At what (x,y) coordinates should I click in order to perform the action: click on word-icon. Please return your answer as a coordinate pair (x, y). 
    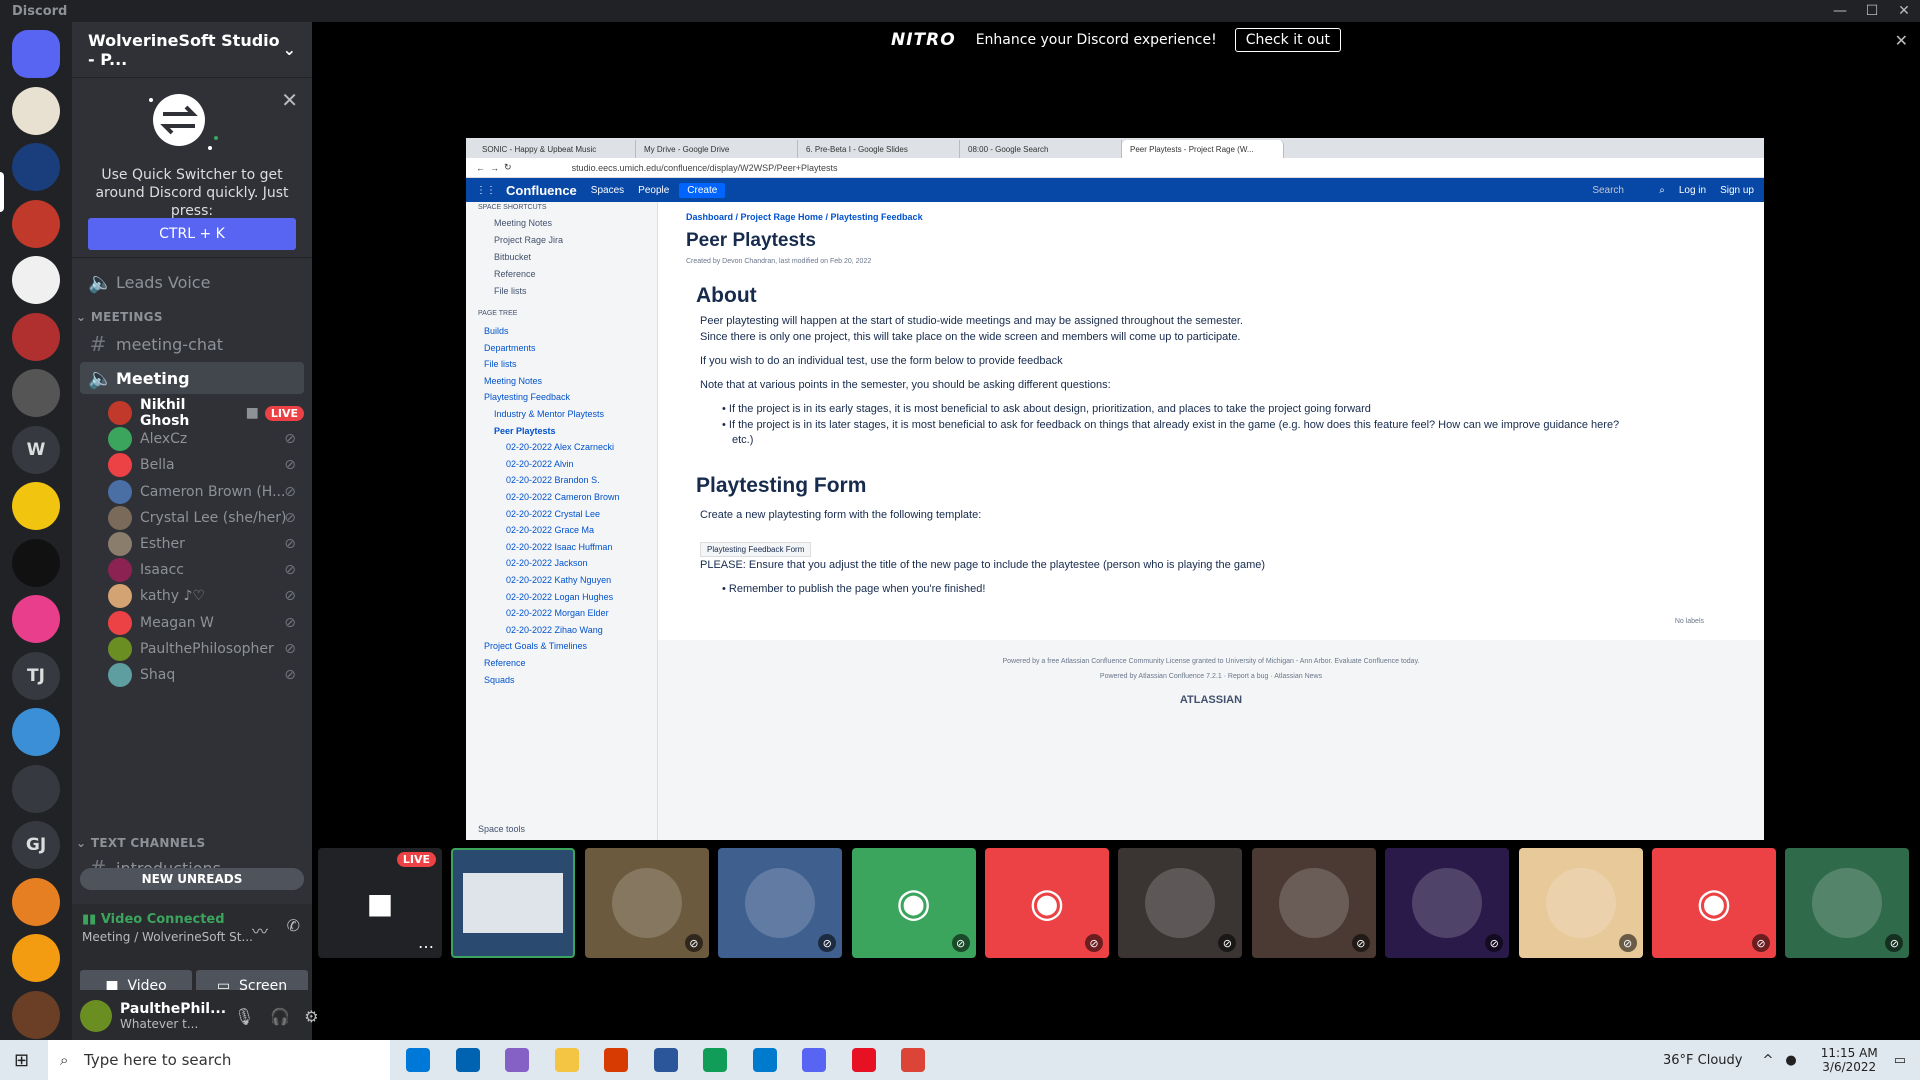
    Looking at the image, I should click on (665, 1060).